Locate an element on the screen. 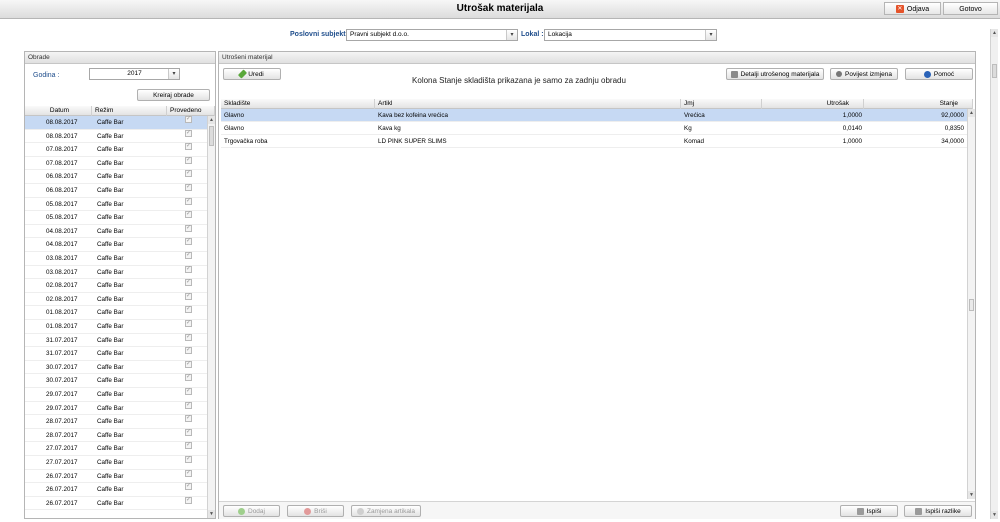  col-artikl: Artikl is located at coordinates (528, 104).